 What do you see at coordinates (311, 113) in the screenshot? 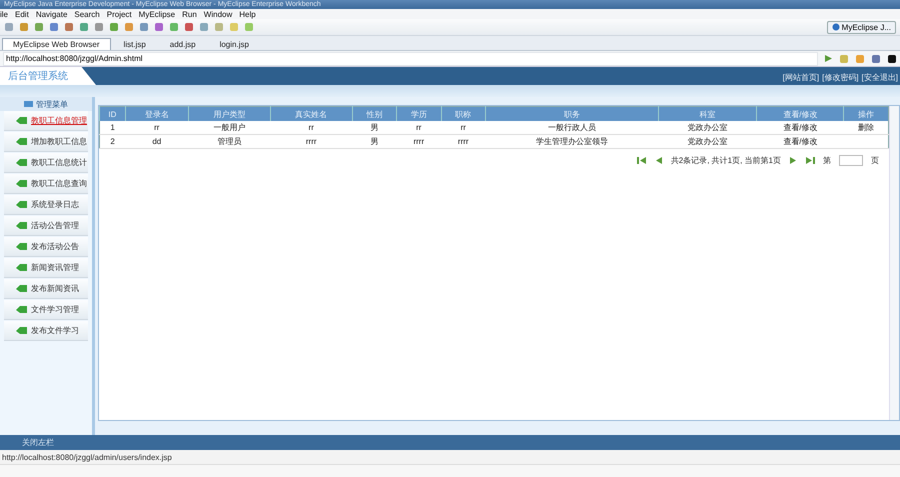
I see `column-header: 真实姓名` at bounding box center [311, 113].